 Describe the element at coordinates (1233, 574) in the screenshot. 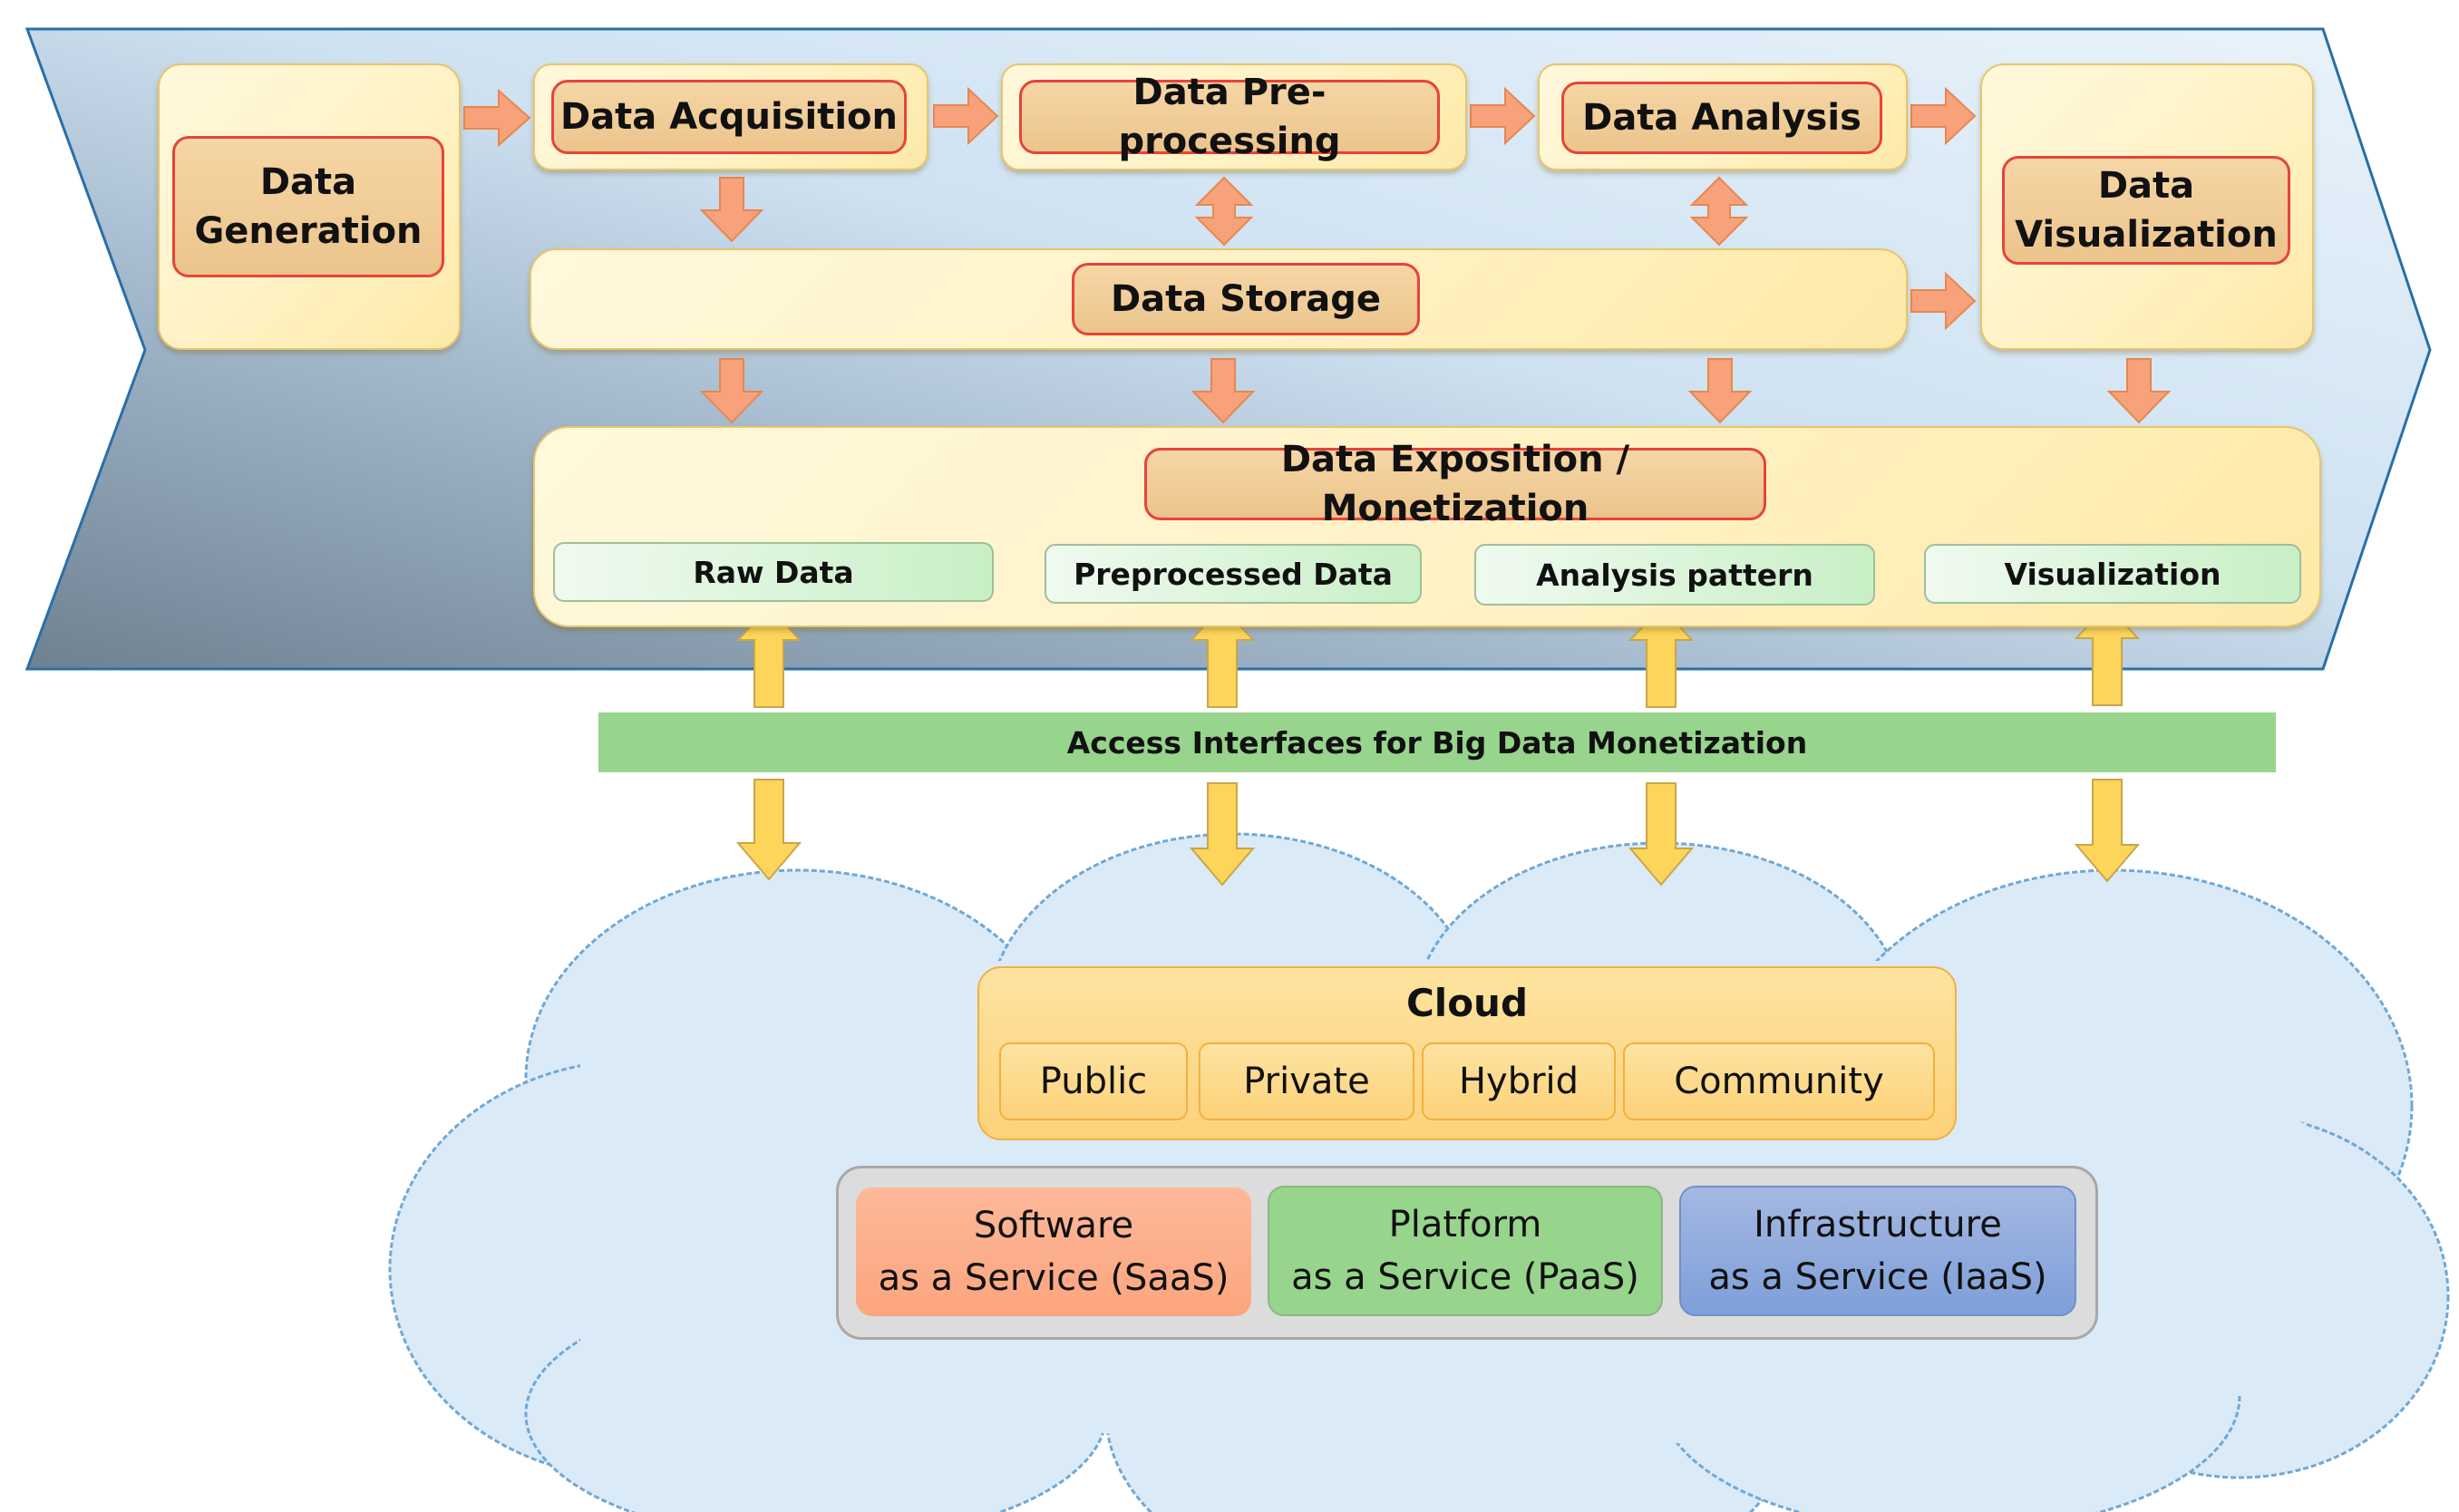

I see `output-preprocessed-data: Preprocessed Data` at that location.